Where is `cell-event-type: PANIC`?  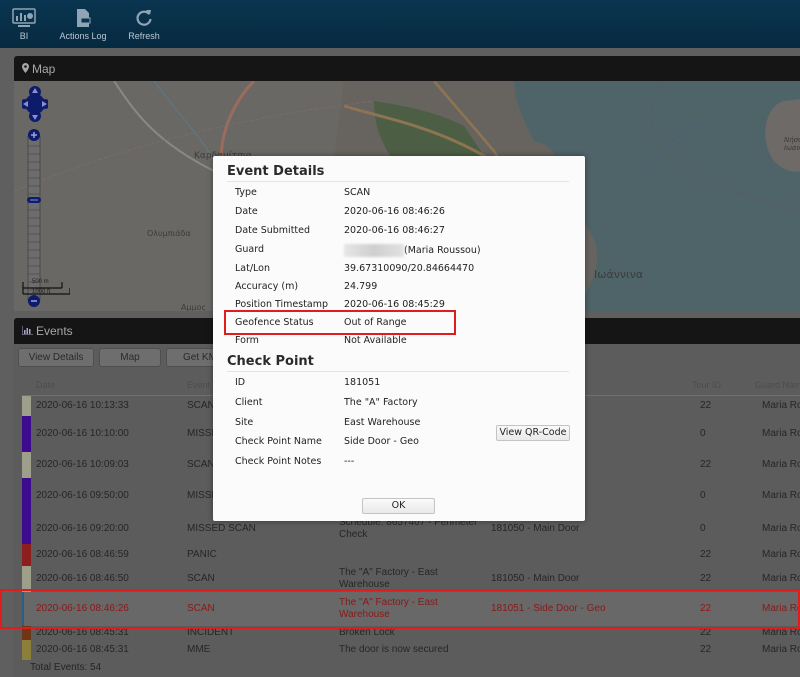
cell-event-type: PANIC is located at coordinates (202, 554).